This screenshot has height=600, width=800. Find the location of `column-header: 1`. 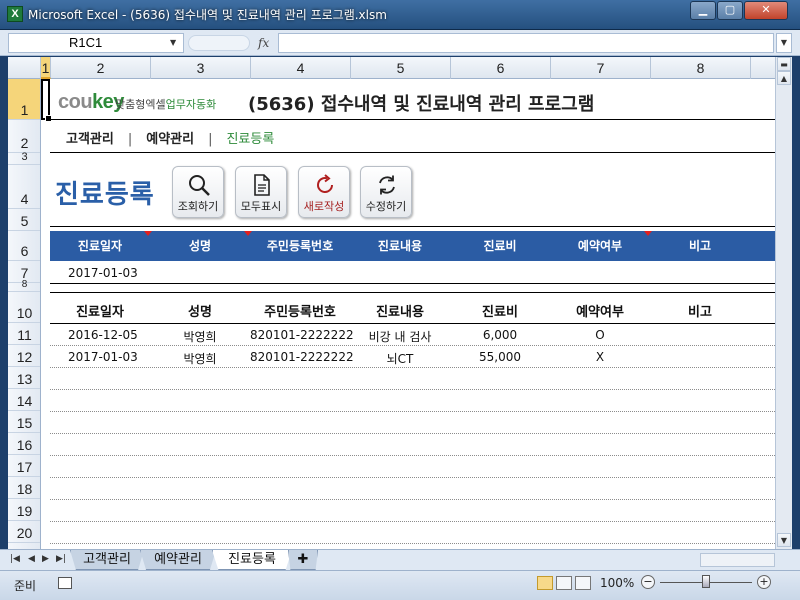

column-header: 1 is located at coordinates (46, 68).